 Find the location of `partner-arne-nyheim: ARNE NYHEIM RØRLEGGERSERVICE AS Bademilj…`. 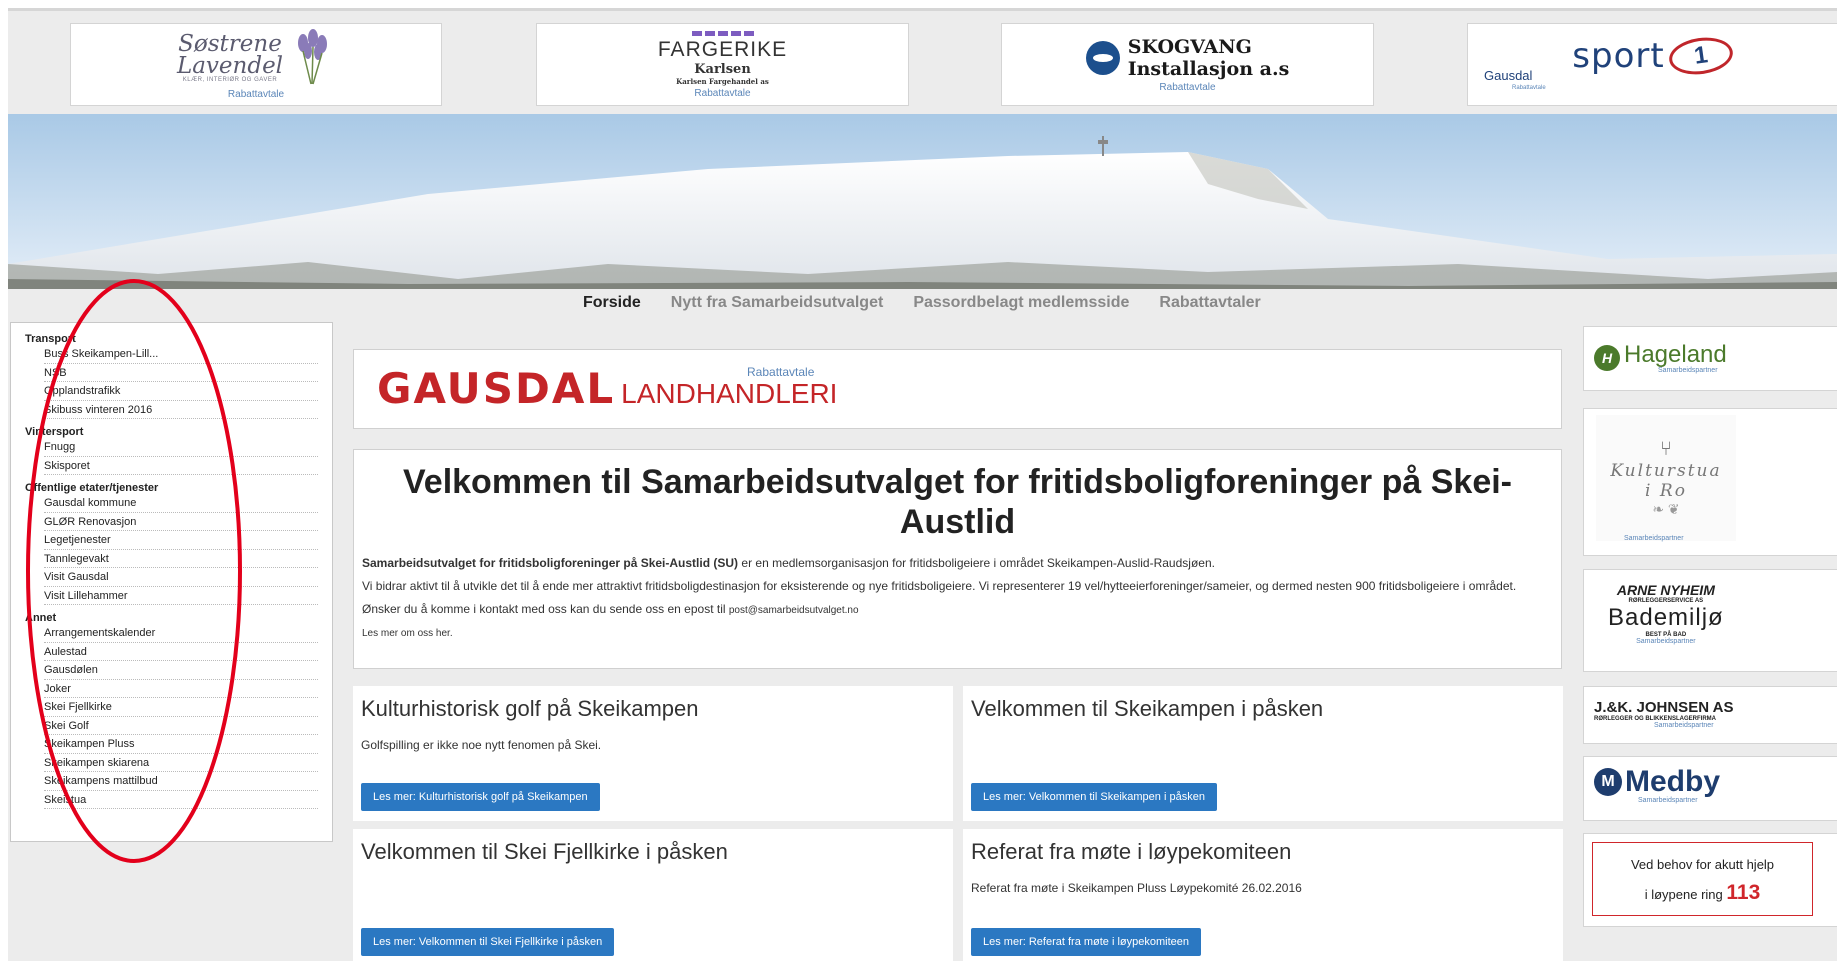

partner-arne-nyheim: ARNE NYHEIM RØRLEGGERSERVICE AS Bademilj… is located at coordinates (1710, 620).